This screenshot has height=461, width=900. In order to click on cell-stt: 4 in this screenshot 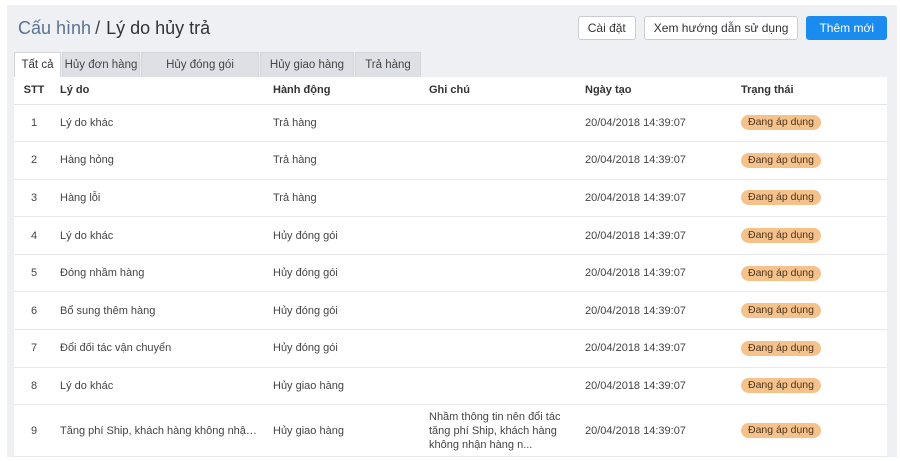, I will do `click(34, 235)`.